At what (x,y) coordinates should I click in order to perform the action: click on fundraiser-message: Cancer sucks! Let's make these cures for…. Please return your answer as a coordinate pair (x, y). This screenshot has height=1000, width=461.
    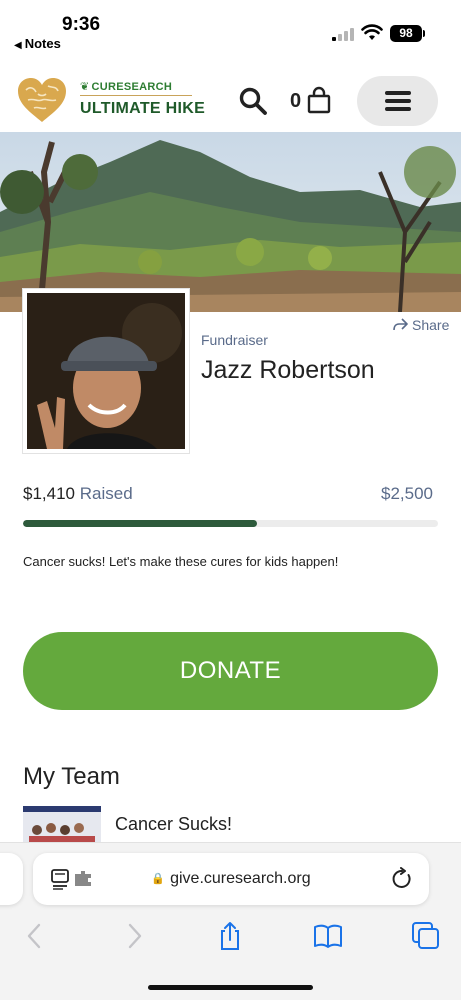
    Looking at the image, I should click on (181, 561).